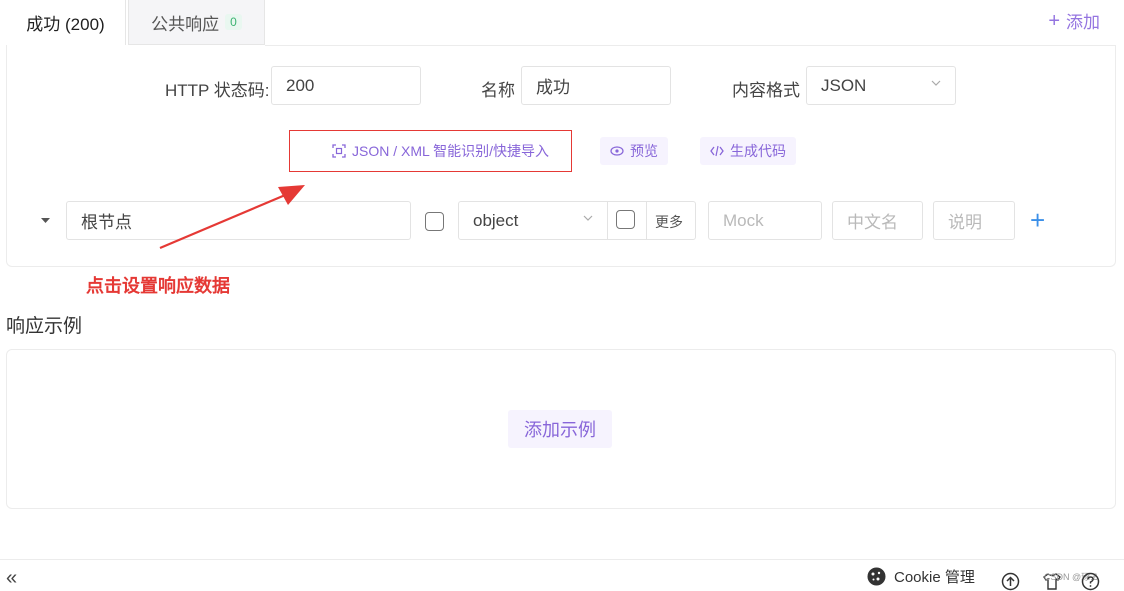 The image size is (1124, 591). I want to click on generate-code-label: 生成代码, so click(758, 151).